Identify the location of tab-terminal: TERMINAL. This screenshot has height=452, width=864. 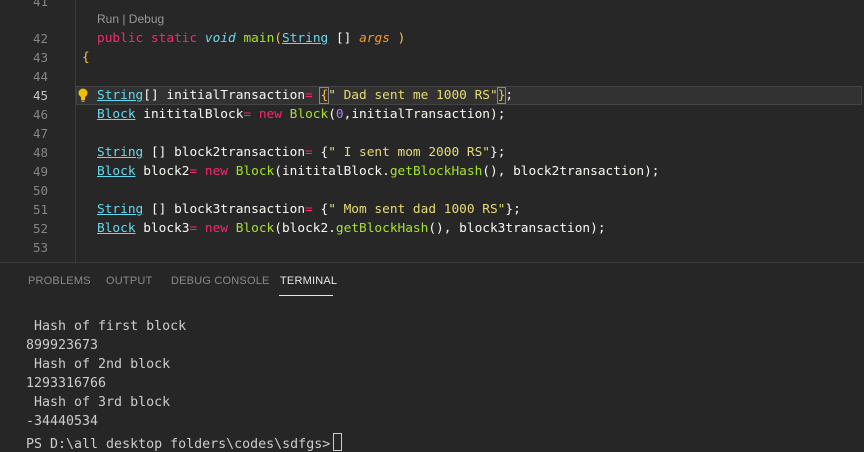
(308, 281).